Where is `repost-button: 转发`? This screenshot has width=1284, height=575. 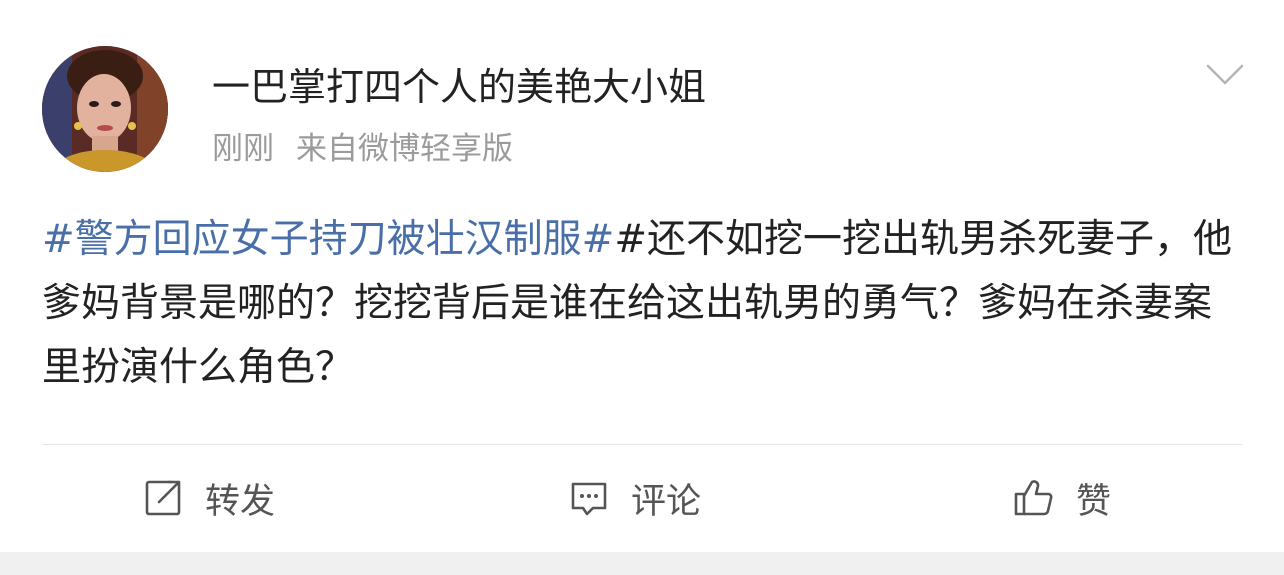
repost-button: 转发 is located at coordinates (208, 498).